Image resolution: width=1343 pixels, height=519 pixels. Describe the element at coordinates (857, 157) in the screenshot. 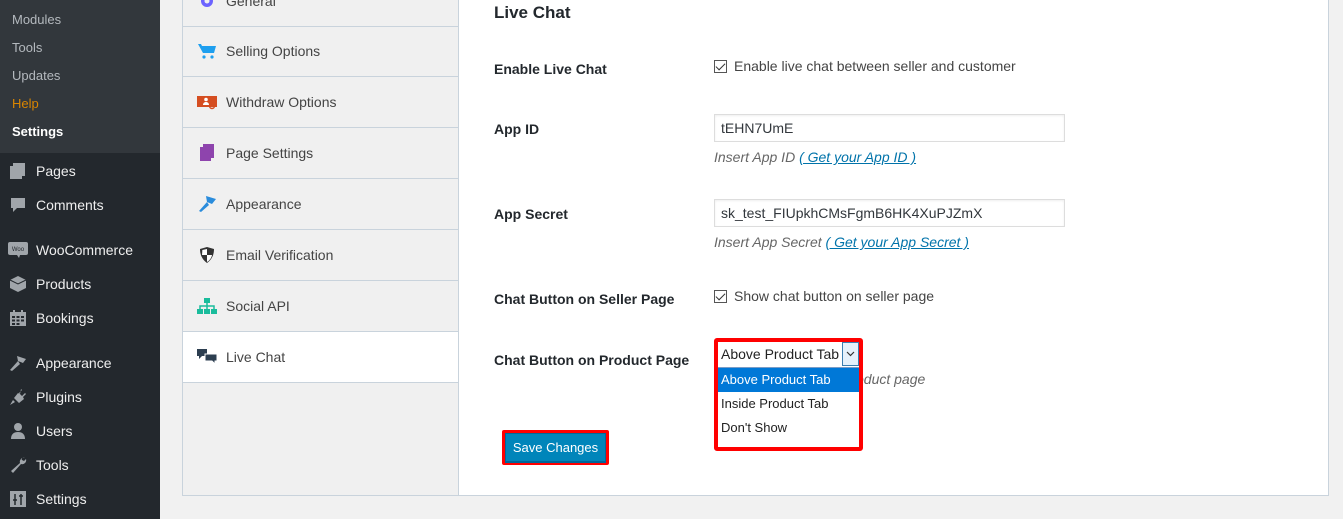

I see `get-app-id-link: ( Get your App ID )` at that location.